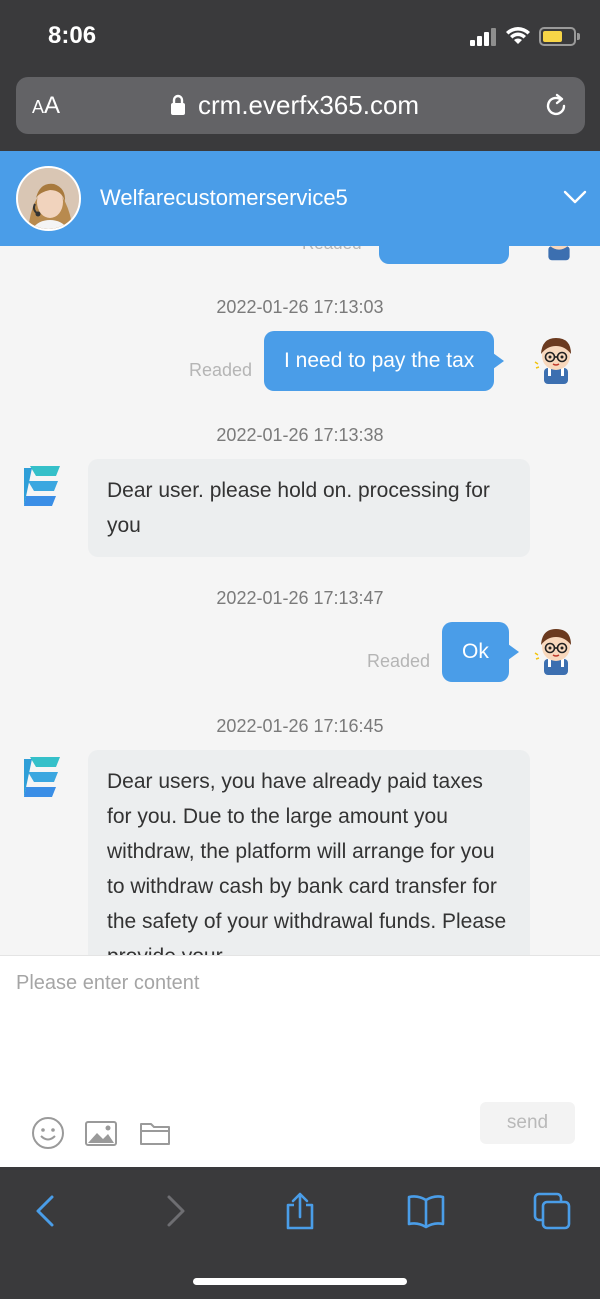 The width and height of the screenshot is (600, 1299). I want to click on send-button: send, so click(527, 1123).